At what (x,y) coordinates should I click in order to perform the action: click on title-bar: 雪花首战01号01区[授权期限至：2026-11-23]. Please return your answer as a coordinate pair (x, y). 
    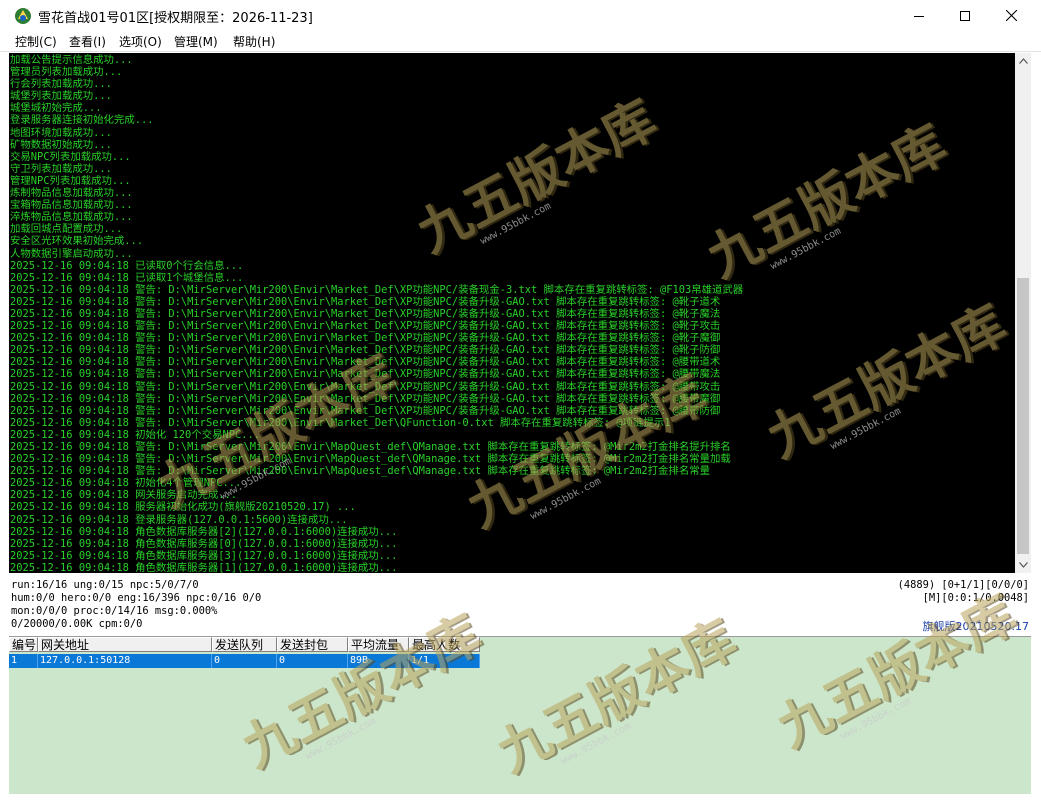
    Looking at the image, I should click on (520, 15).